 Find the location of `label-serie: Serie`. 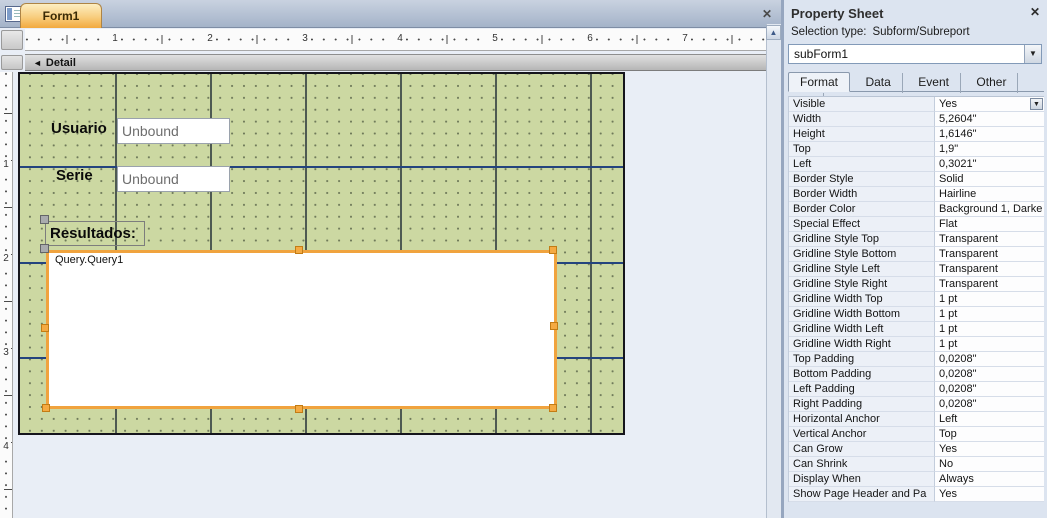

label-serie: Serie is located at coordinates (74, 175).